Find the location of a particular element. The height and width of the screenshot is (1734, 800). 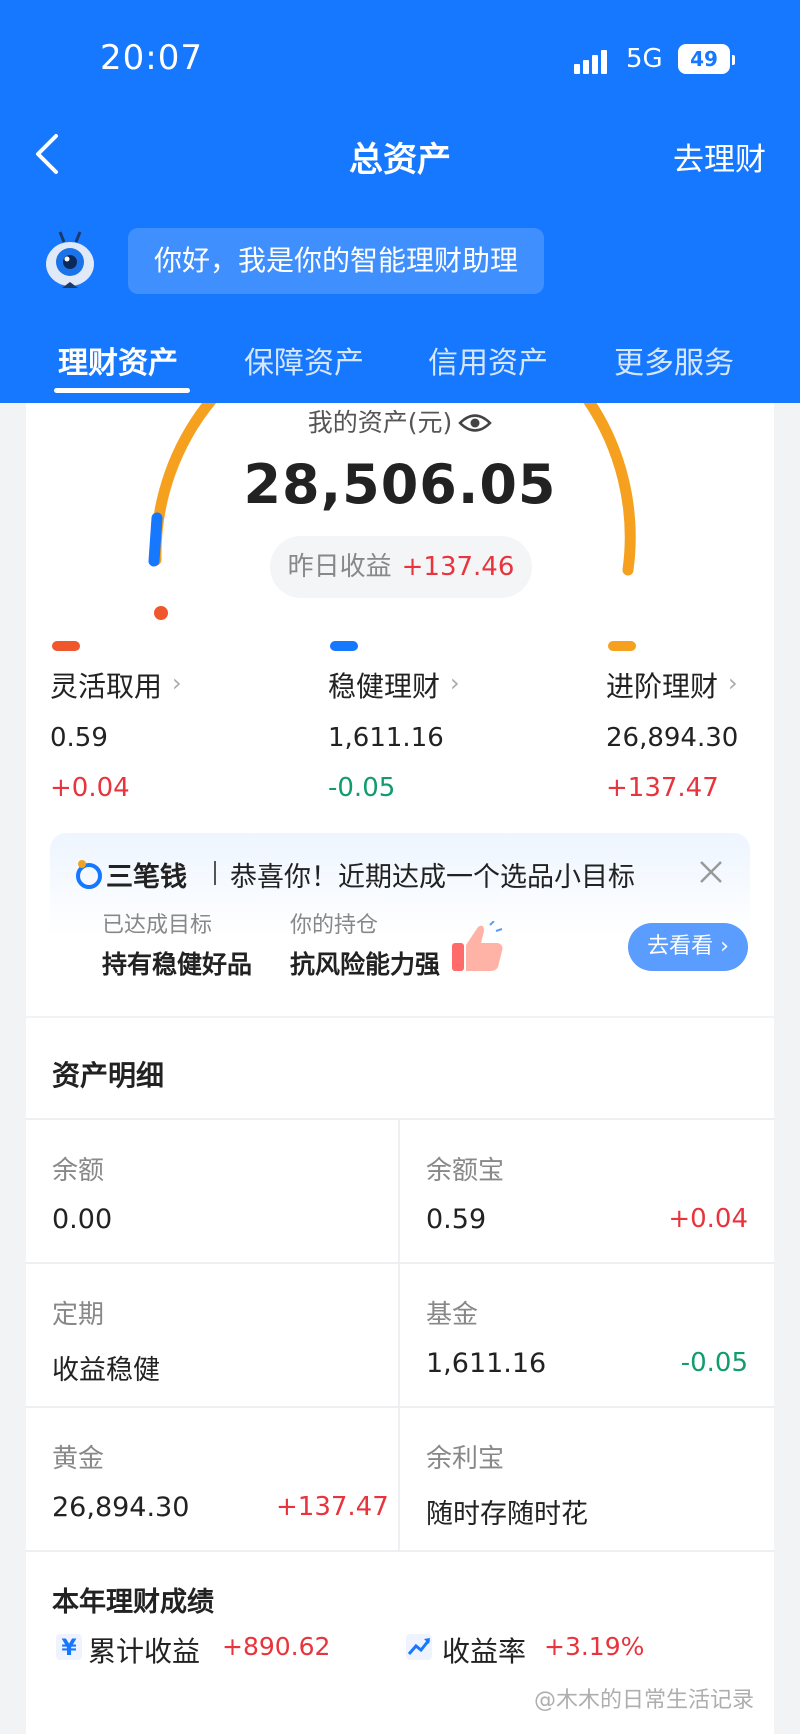

watermark: @木木的日常生活记录 is located at coordinates (643, 1700).